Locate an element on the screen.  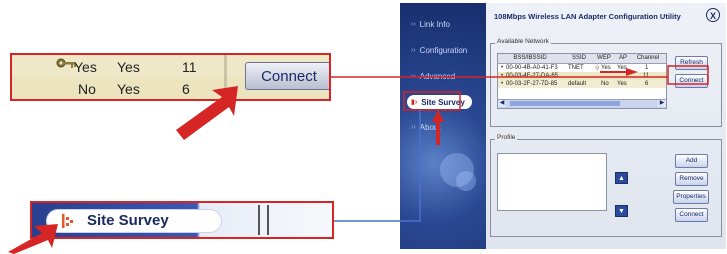
sidebar-item-label: Advanced is located at coordinates (437, 76).